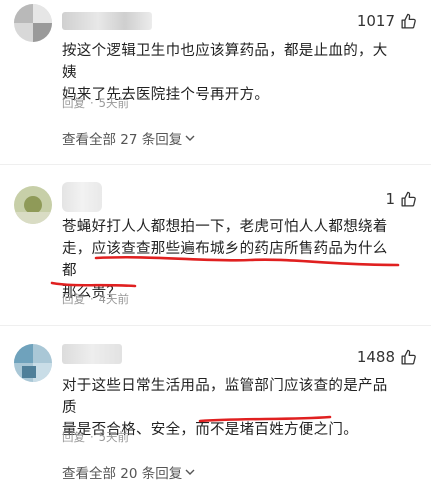 Image resolution: width=431 pixels, height=487 pixels. I want to click on view-all-label: 查看全部 20 条回复, so click(122, 474).